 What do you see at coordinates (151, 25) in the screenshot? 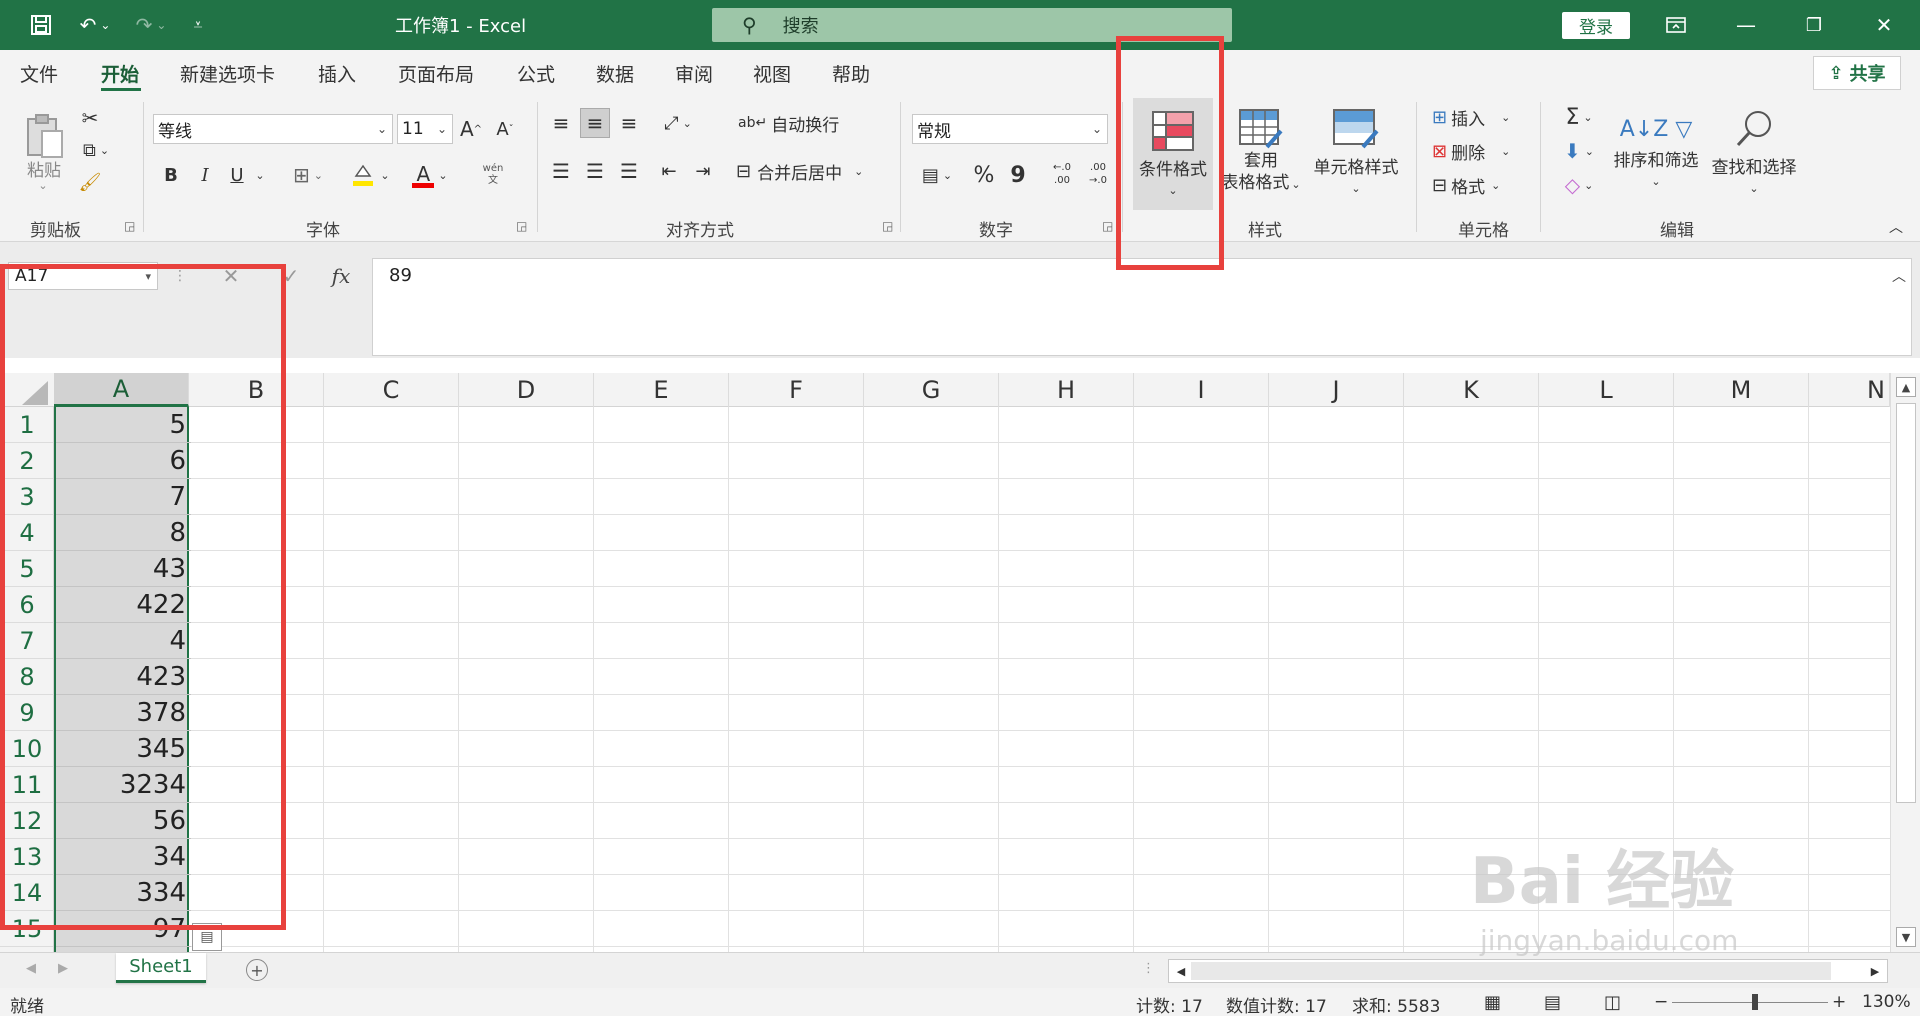
I see `redo-icon: ↷ ⌄` at bounding box center [151, 25].